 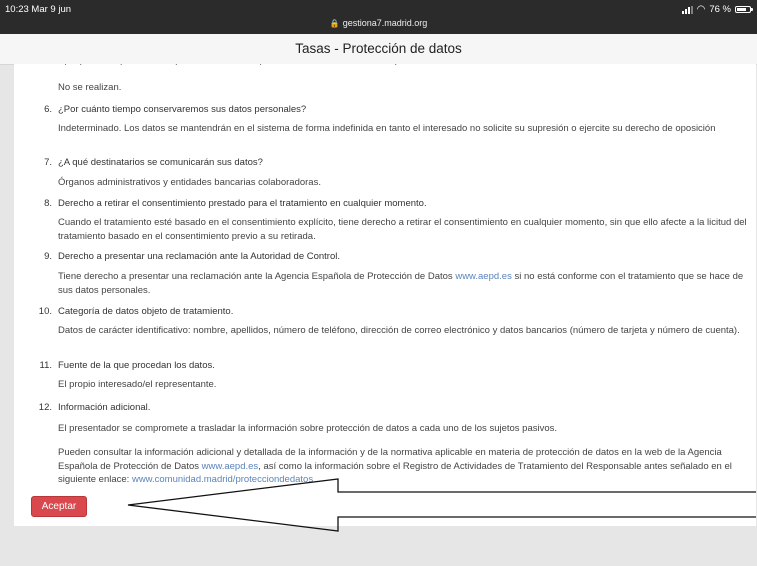 What do you see at coordinates (334, 23) in the screenshot?
I see `lock-icon: 🔒` at bounding box center [334, 23].